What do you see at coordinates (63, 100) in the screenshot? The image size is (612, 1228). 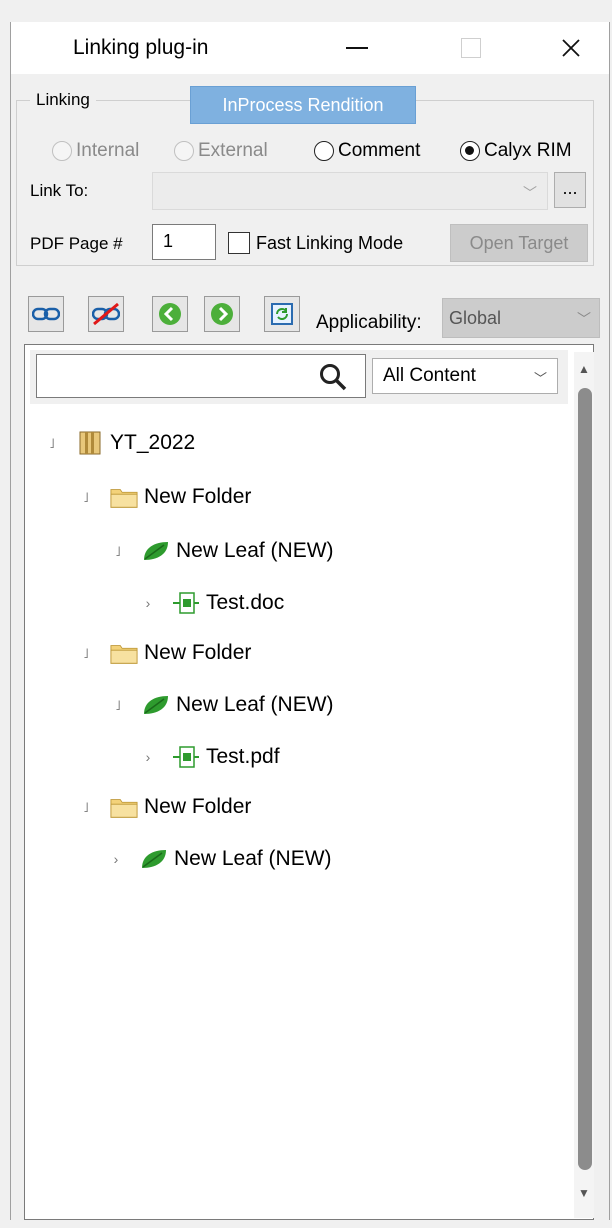 I see `linking-group-label: Linking` at bounding box center [63, 100].